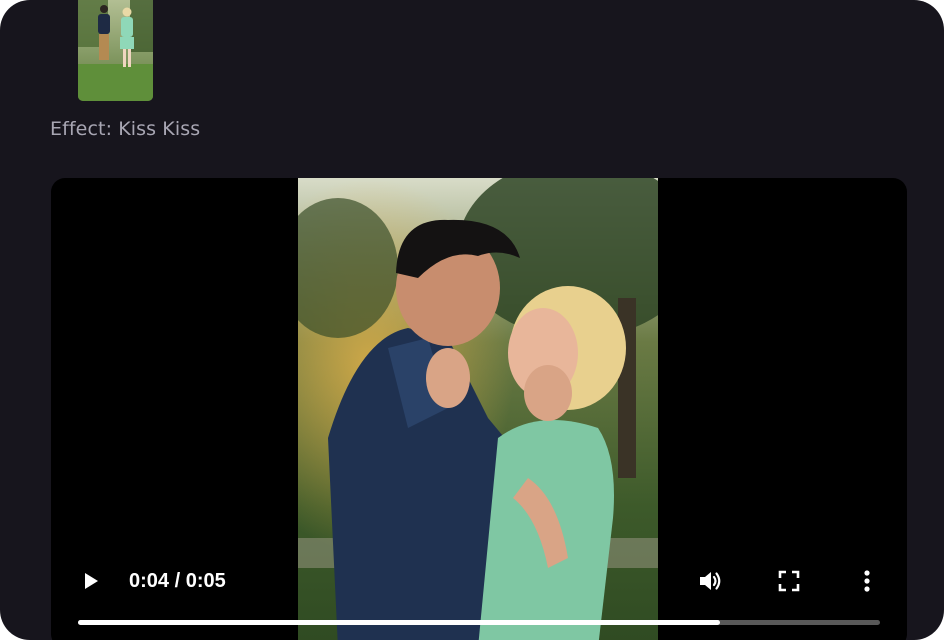 This screenshot has height=640, width=944. Describe the element at coordinates (177, 581) in the screenshot. I see `time-display: 0:04 / 0:05` at that location.